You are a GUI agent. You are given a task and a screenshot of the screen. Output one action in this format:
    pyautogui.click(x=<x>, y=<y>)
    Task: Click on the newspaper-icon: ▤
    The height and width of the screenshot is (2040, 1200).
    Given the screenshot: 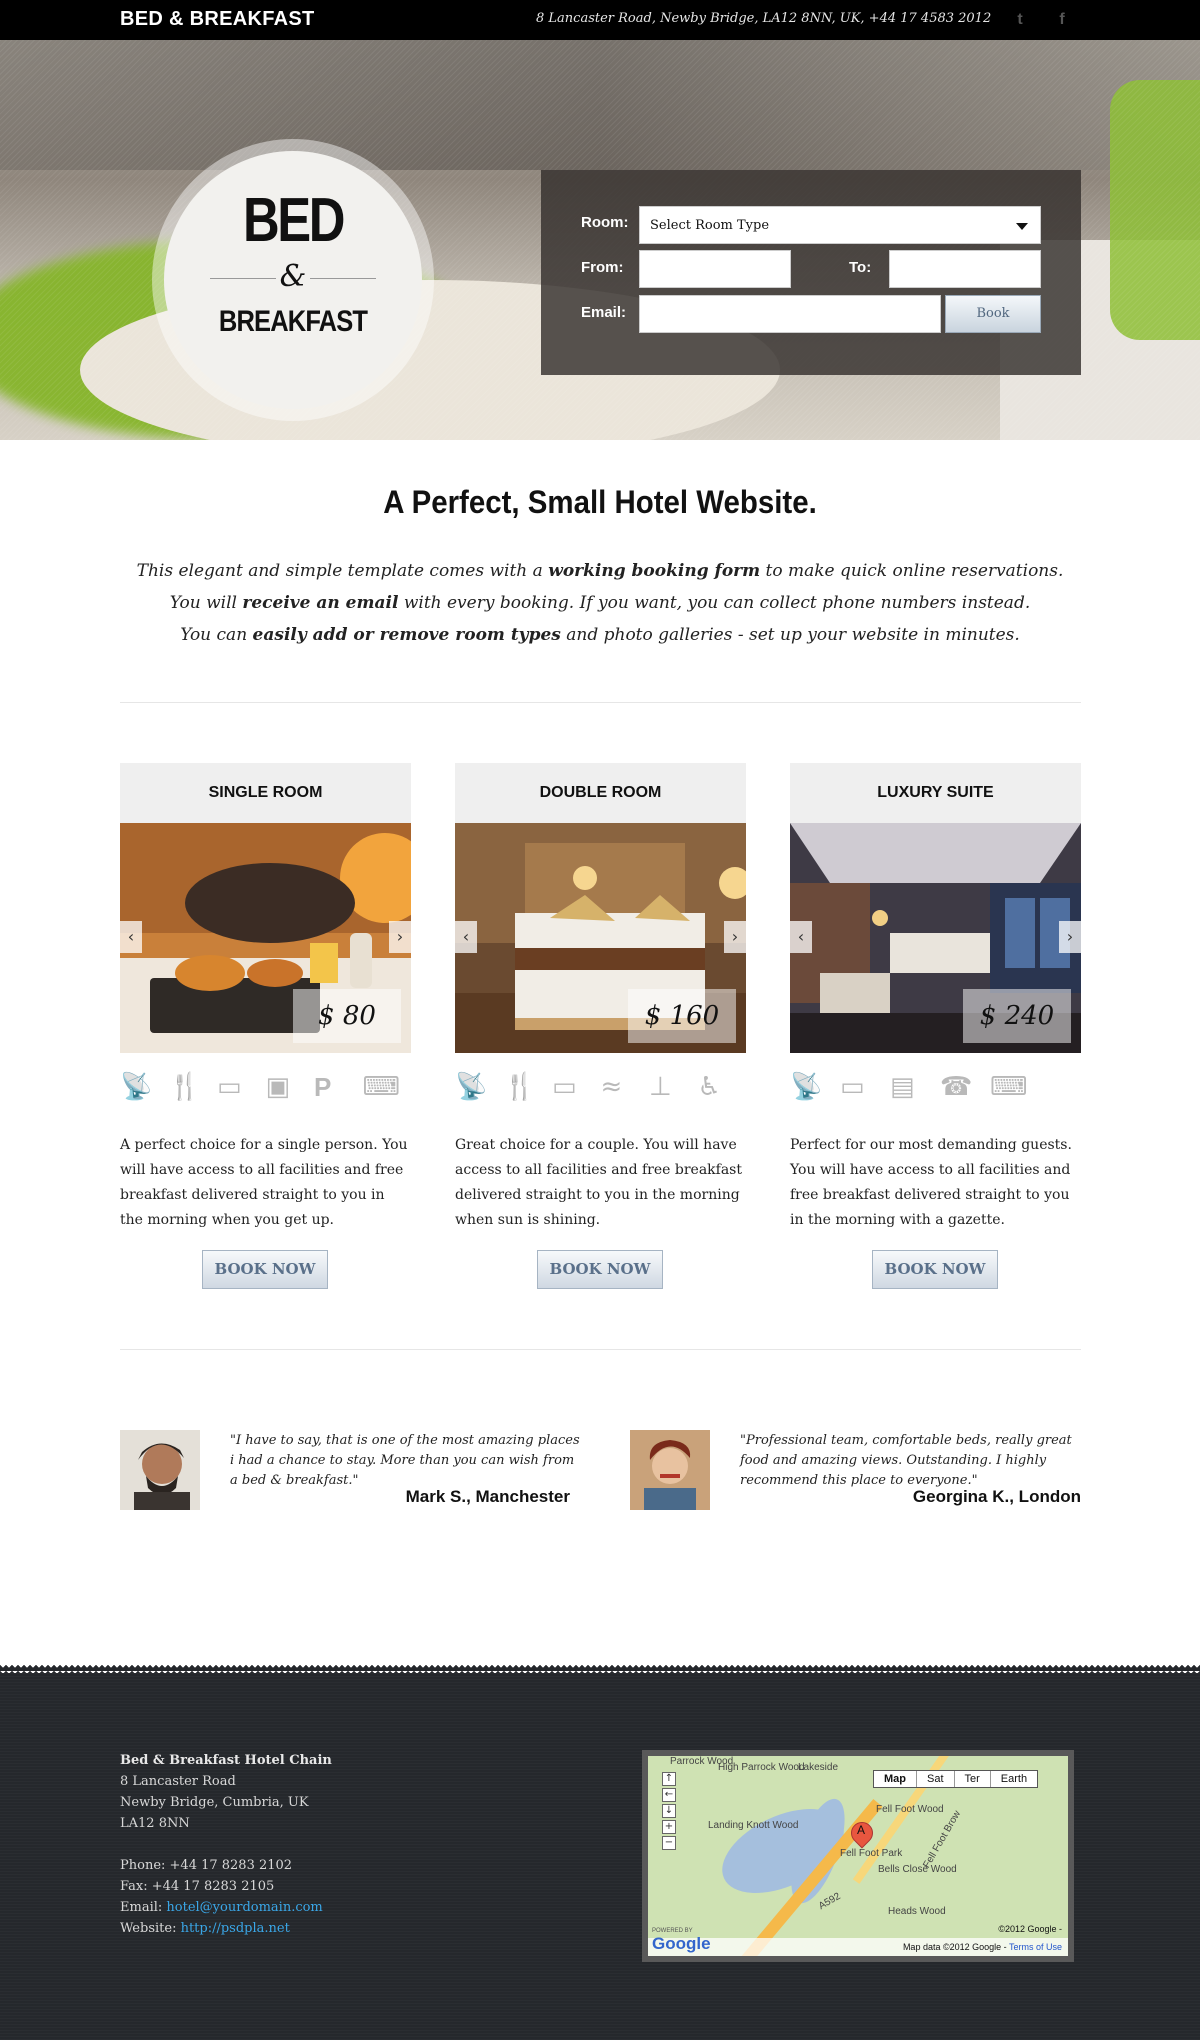 What is the action you would take?
    pyautogui.click(x=902, y=1087)
    